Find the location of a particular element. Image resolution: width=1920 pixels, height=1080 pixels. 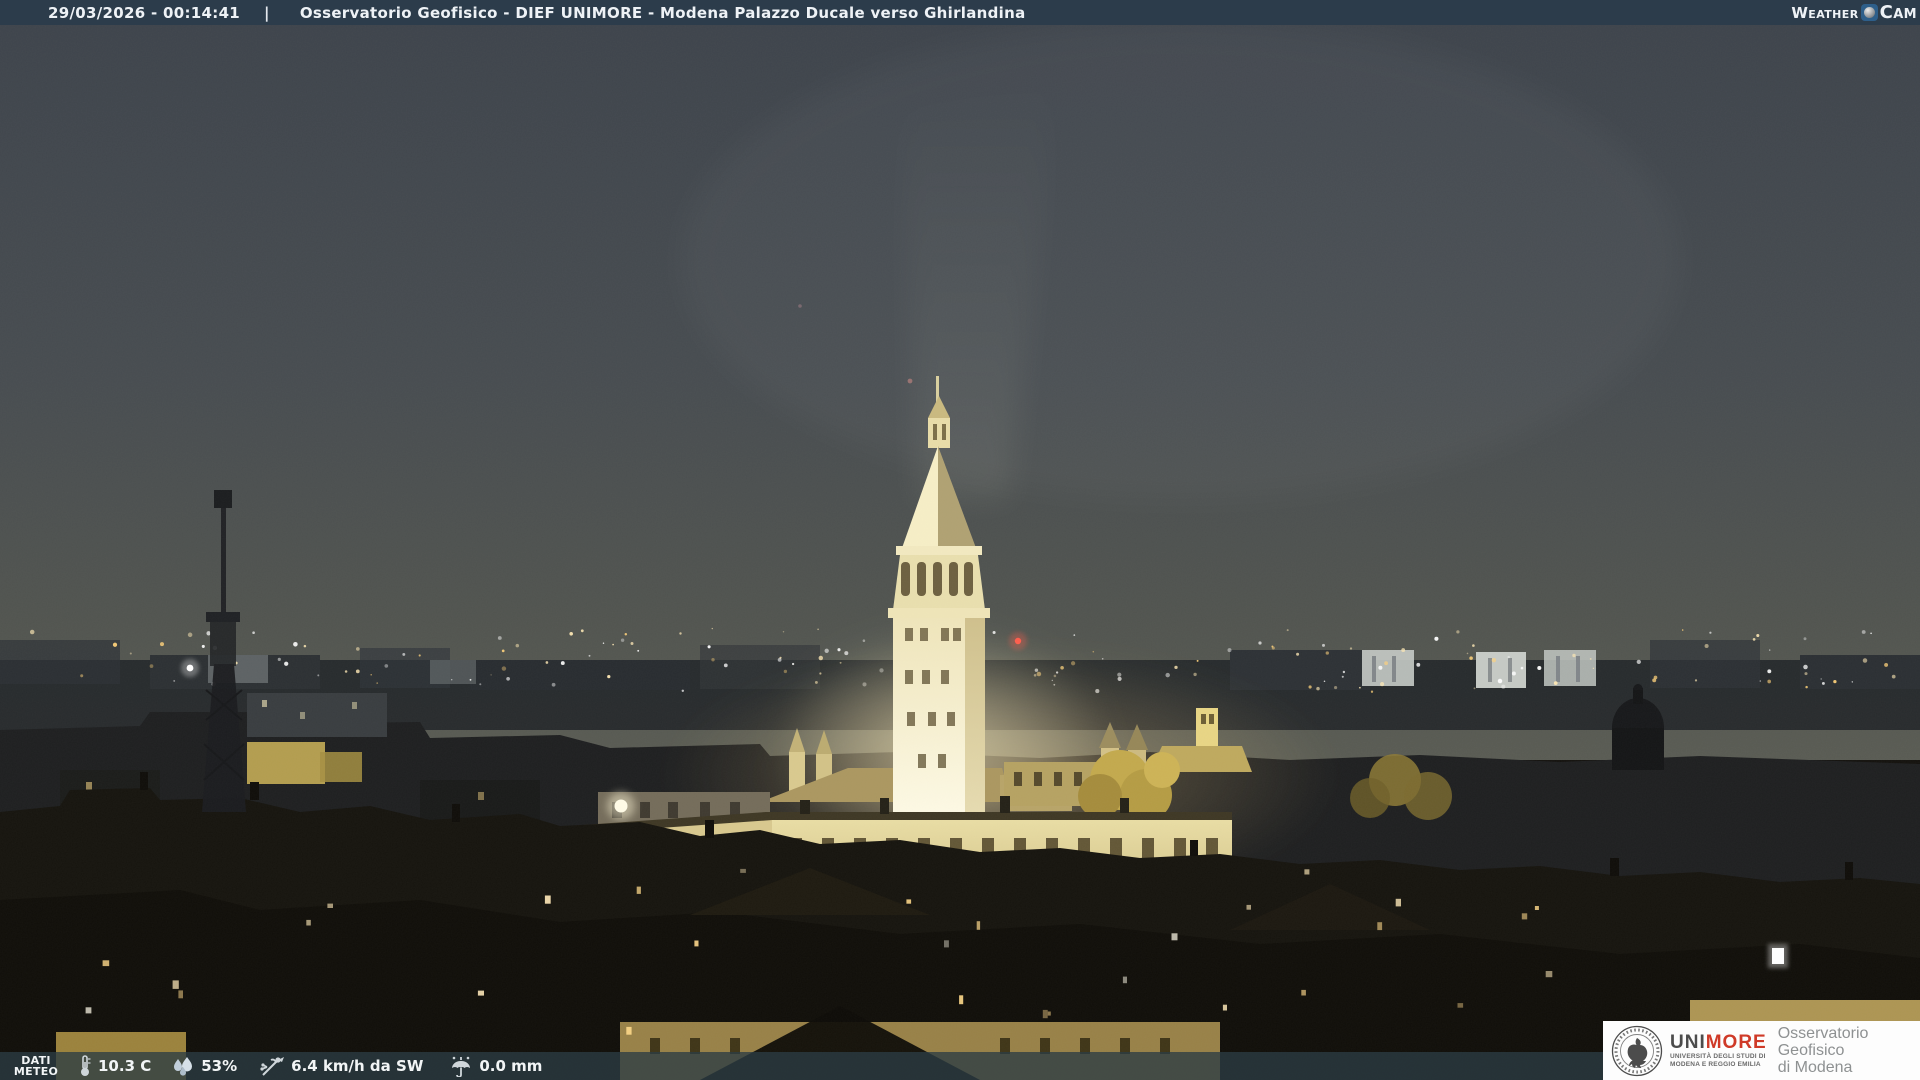

temperature-value: 10.3 C is located at coordinates (125, 1066).